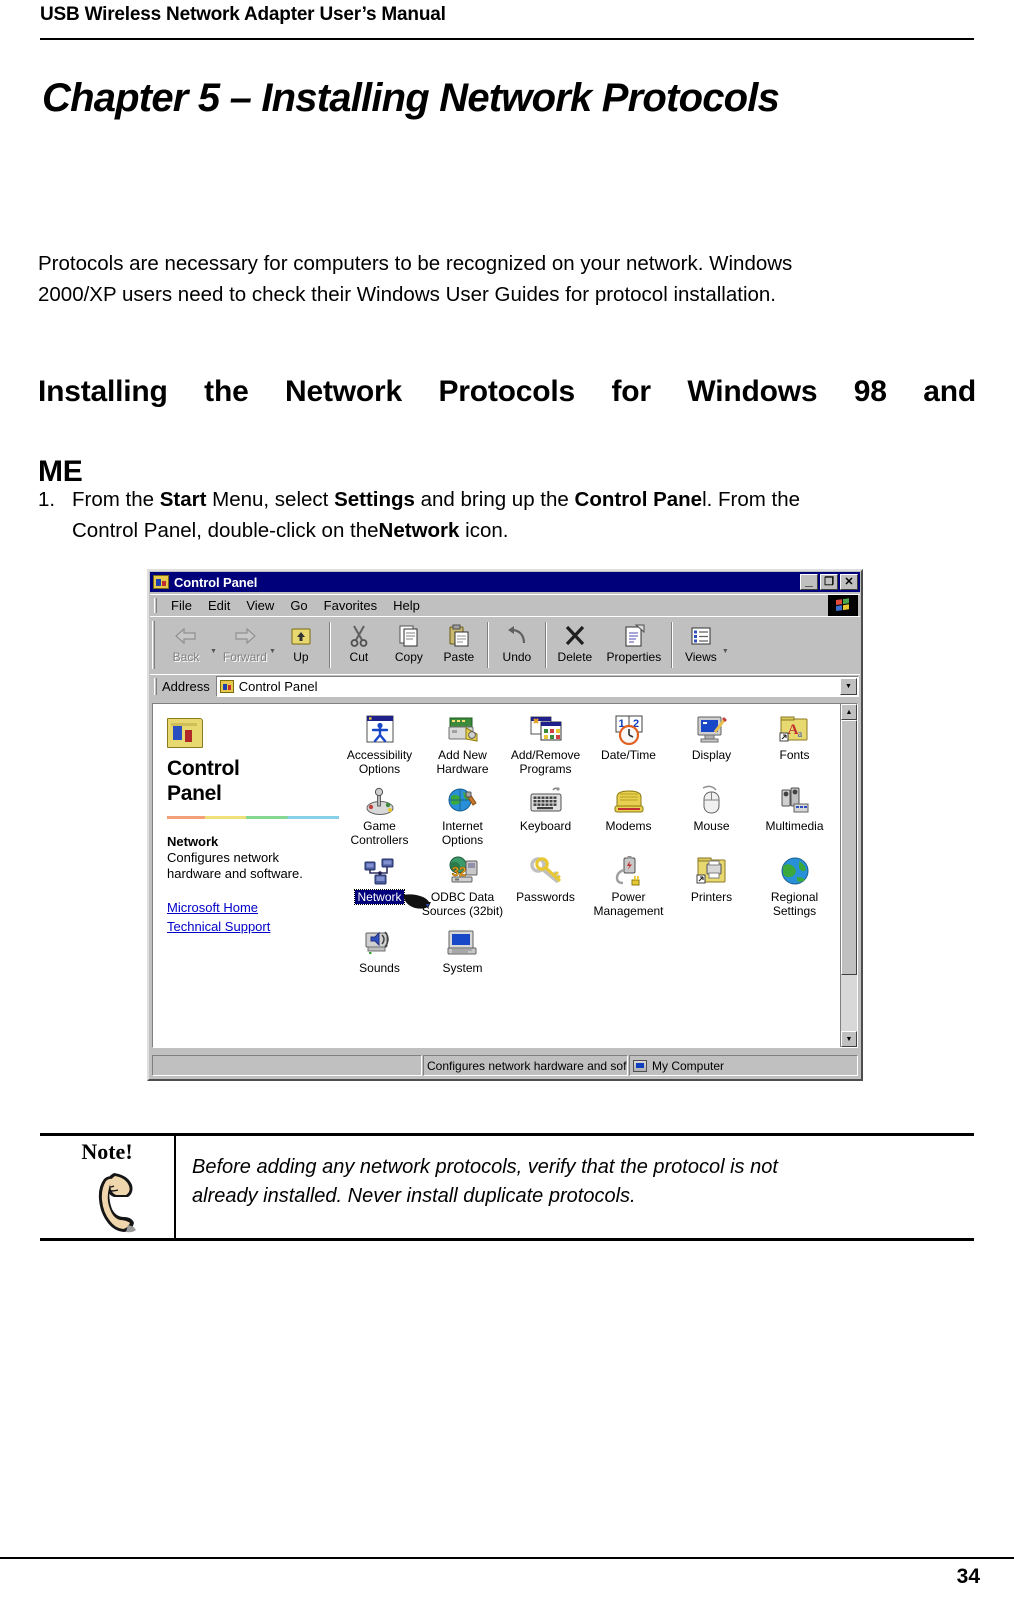  I want to click on cp-item-label: System, so click(462, 968).